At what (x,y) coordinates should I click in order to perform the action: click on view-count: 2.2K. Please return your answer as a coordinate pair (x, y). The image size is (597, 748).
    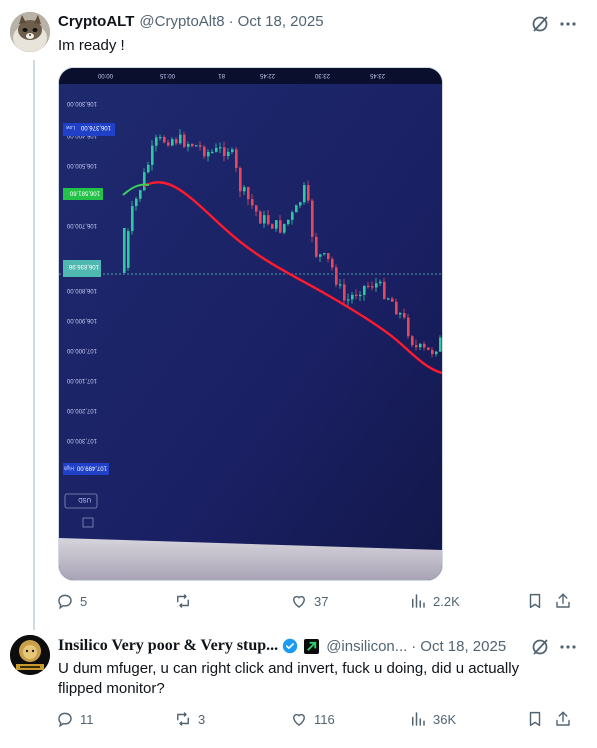
    Looking at the image, I should click on (446, 601).